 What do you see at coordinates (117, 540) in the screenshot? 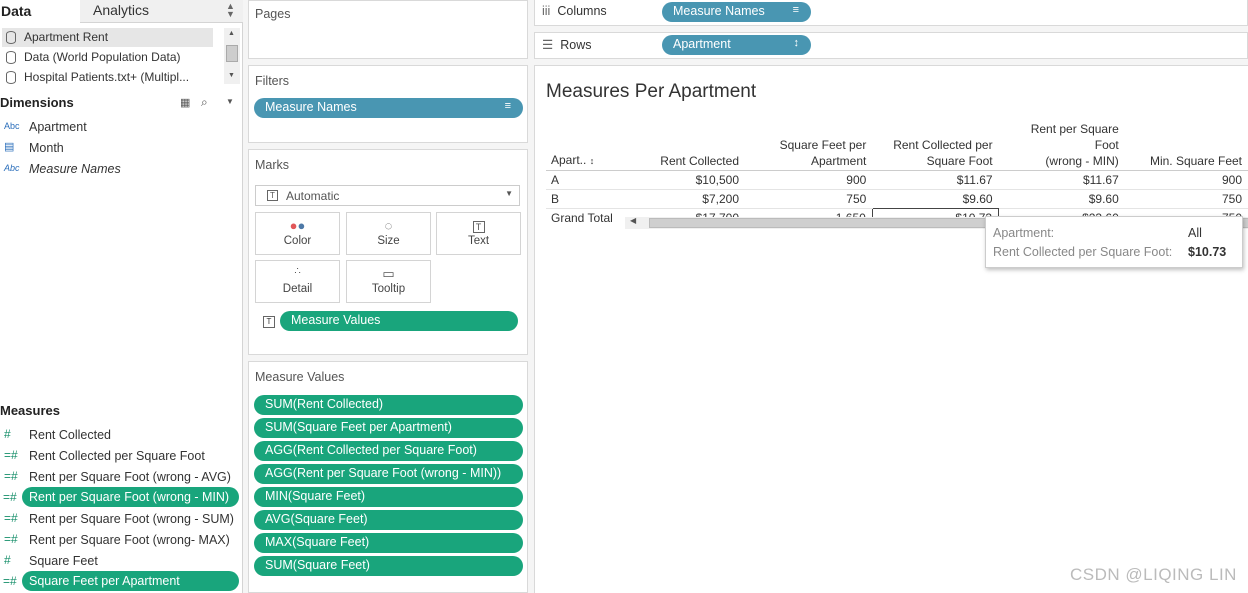
I see `measure-field: =# Rent per Square Foot (wrong- MAX)` at bounding box center [117, 540].